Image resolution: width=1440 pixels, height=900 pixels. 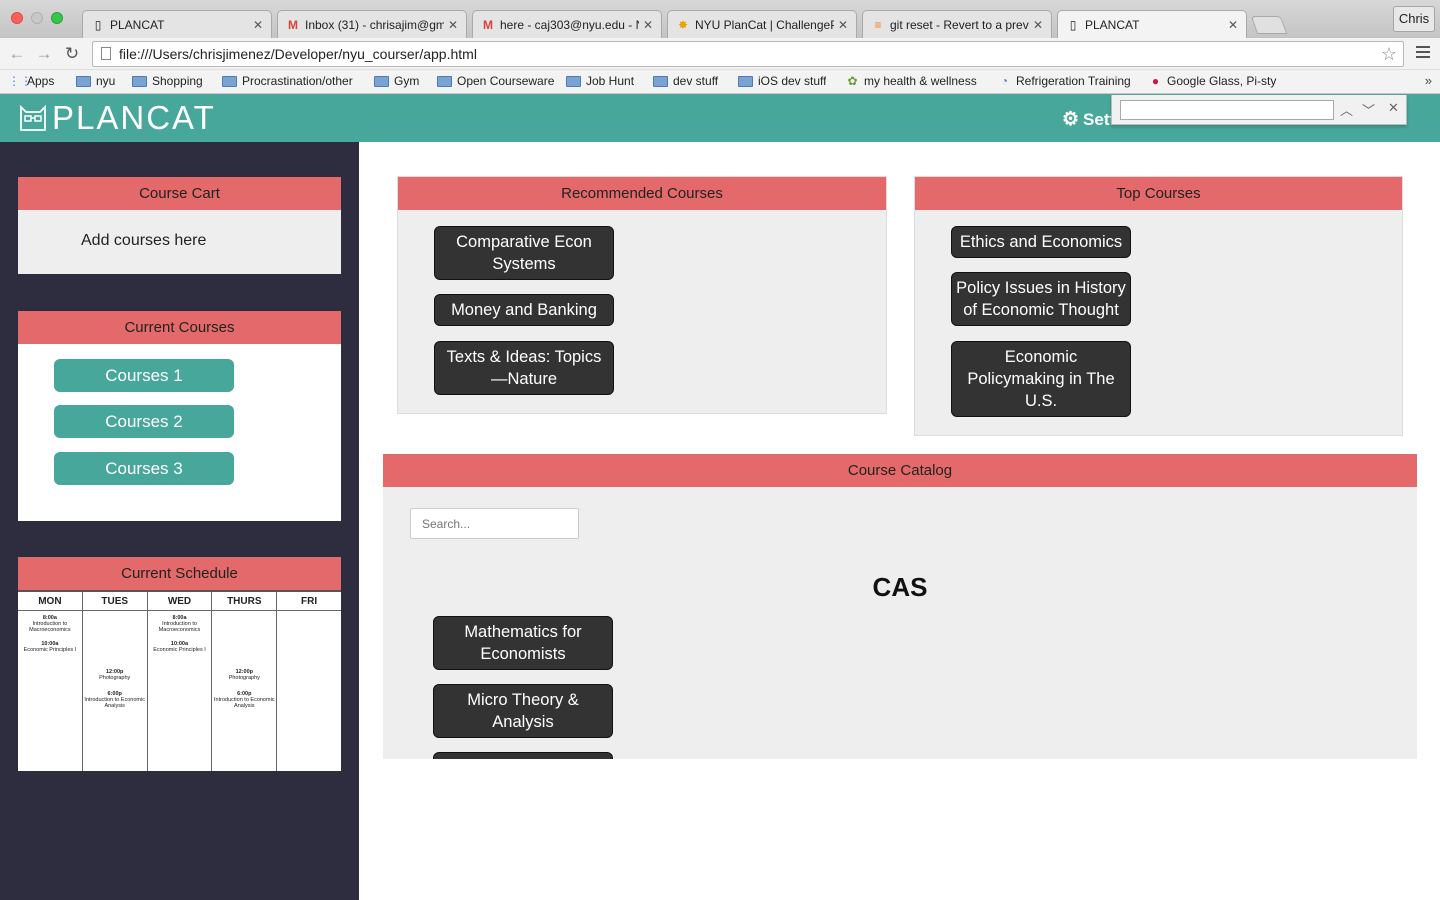 I want to click on bookmark-folder: dev stuff, so click(x=685, y=81).